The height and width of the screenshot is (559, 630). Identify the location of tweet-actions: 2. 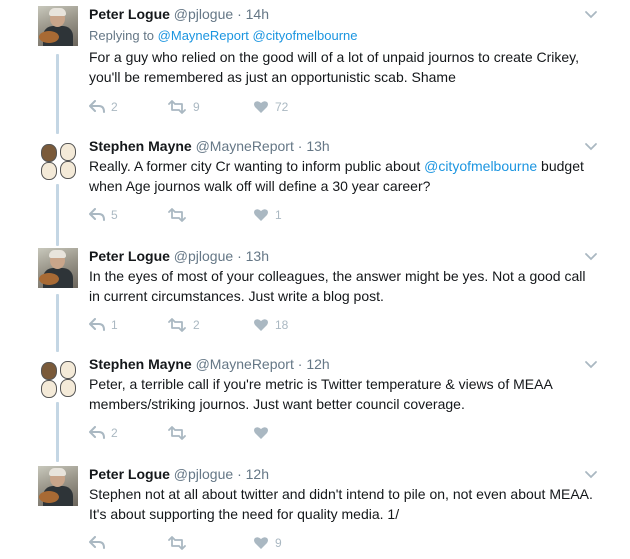
(239, 433).